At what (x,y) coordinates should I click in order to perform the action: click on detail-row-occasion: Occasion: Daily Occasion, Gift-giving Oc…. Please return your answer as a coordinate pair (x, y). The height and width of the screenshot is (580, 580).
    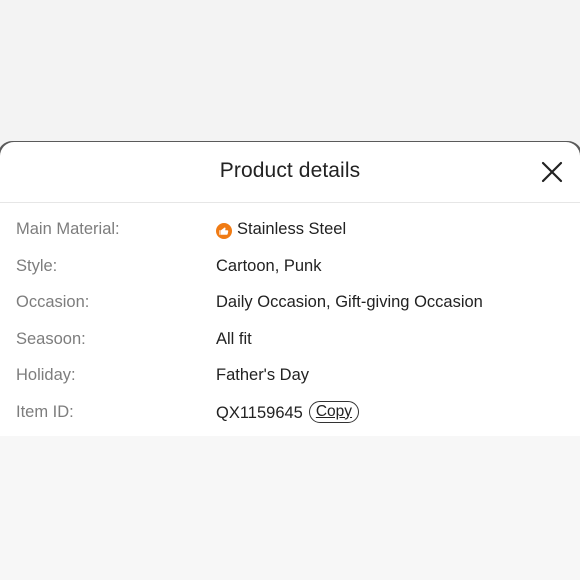
    Looking at the image, I should click on (290, 305).